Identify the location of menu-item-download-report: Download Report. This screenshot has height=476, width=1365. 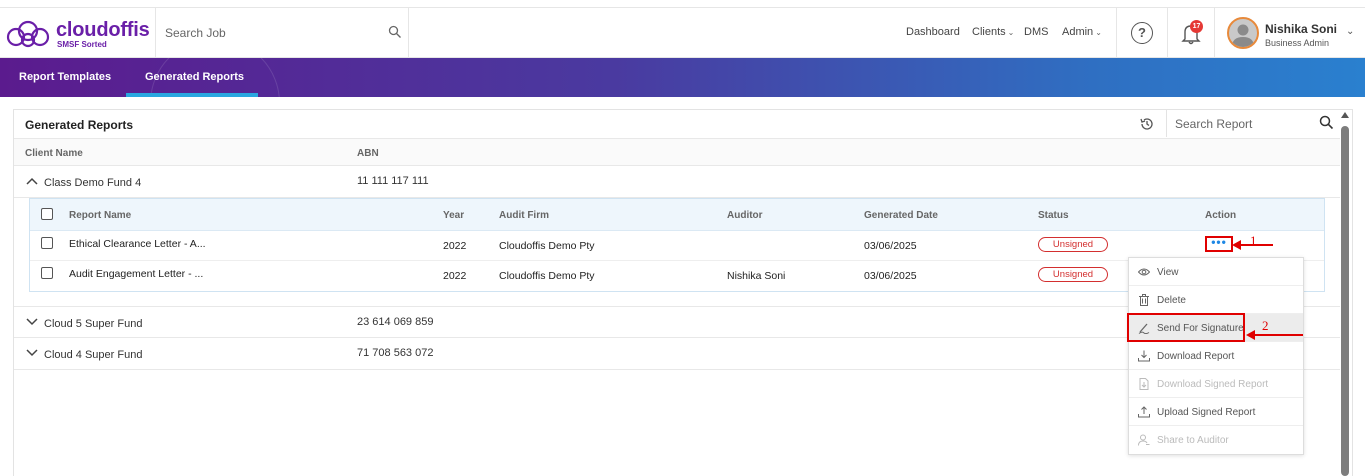
(1216, 356).